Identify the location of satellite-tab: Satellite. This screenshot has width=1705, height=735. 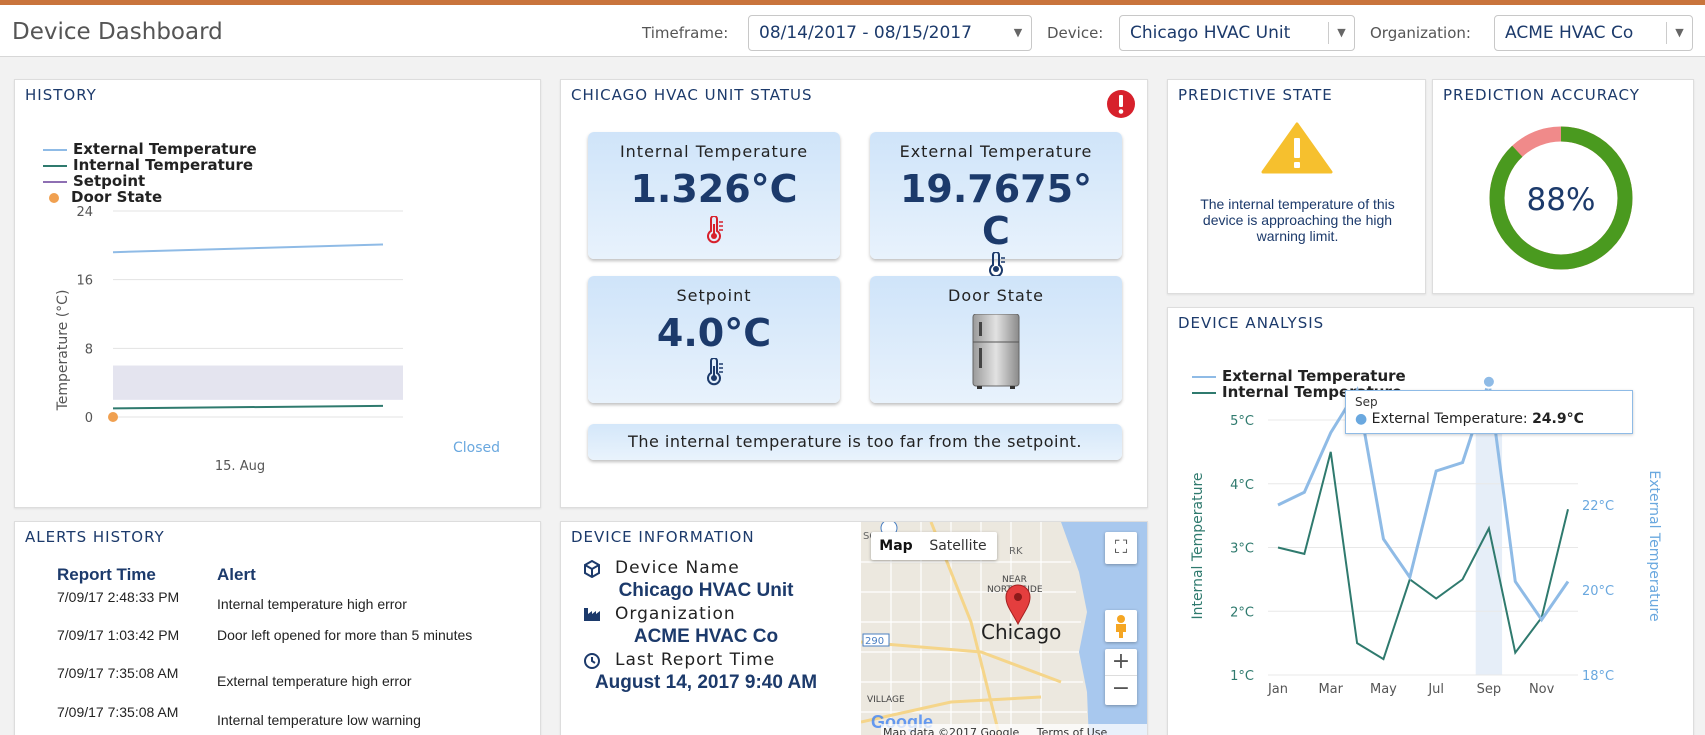
(958, 546).